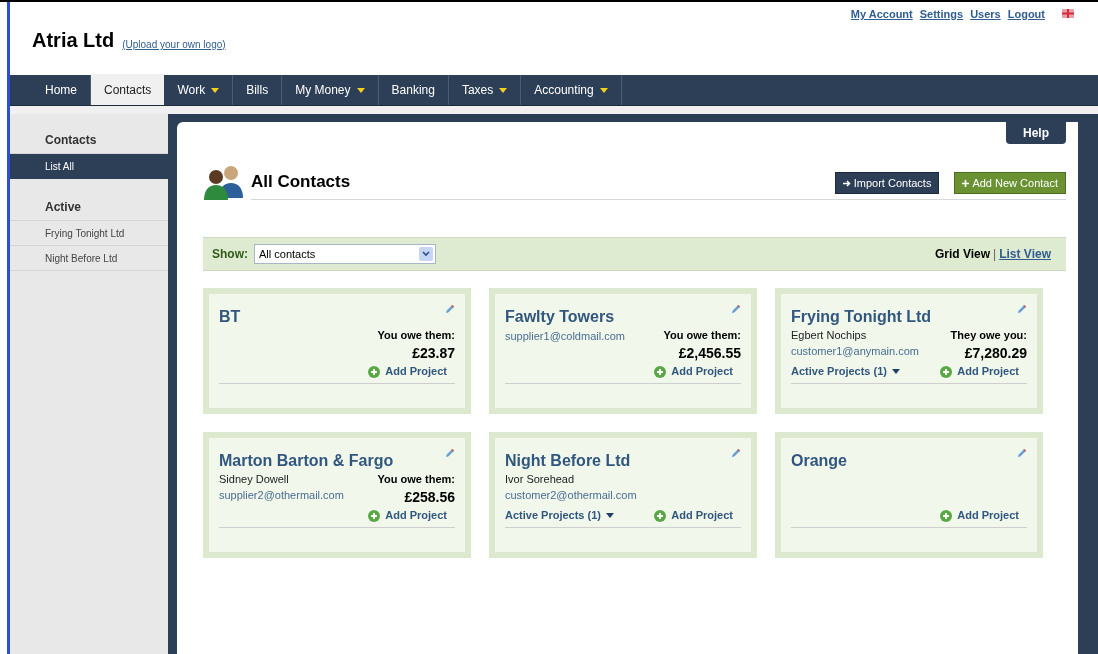 The image size is (1098, 654). What do you see at coordinates (433, 353) in the screenshot?
I see `balance-amount: £23.87` at bounding box center [433, 353].